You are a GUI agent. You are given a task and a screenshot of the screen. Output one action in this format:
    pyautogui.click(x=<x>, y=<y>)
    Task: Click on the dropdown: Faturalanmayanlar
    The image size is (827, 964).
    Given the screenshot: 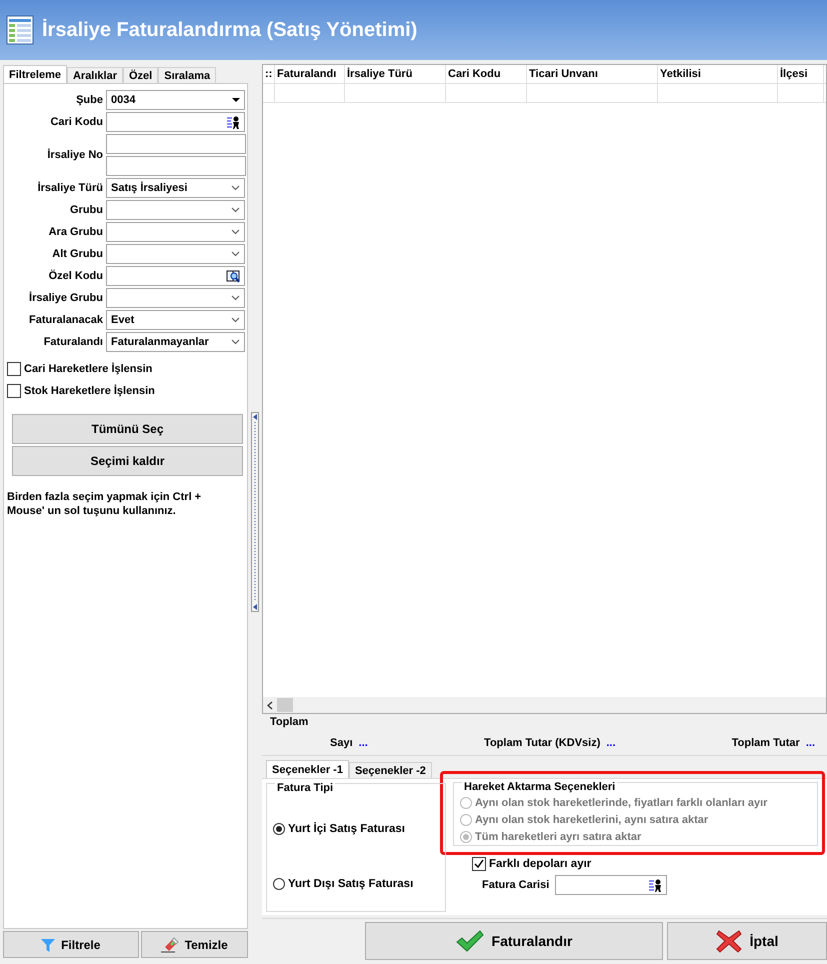 What is the action you would take?
    pyautogui.click(x=175, y=342)
    